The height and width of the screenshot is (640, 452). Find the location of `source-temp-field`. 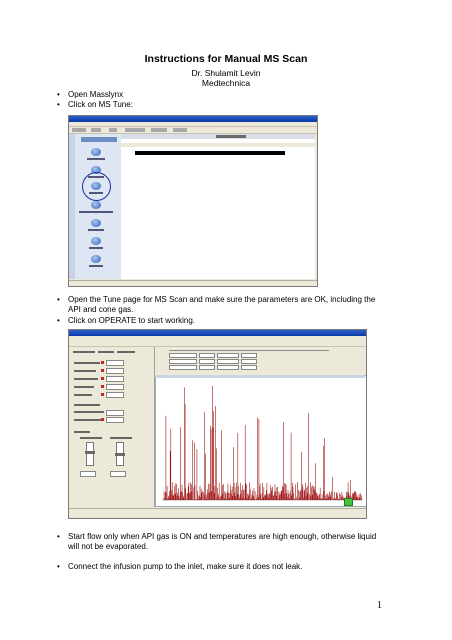

source-temp-field is located at coordinates (115, 413).